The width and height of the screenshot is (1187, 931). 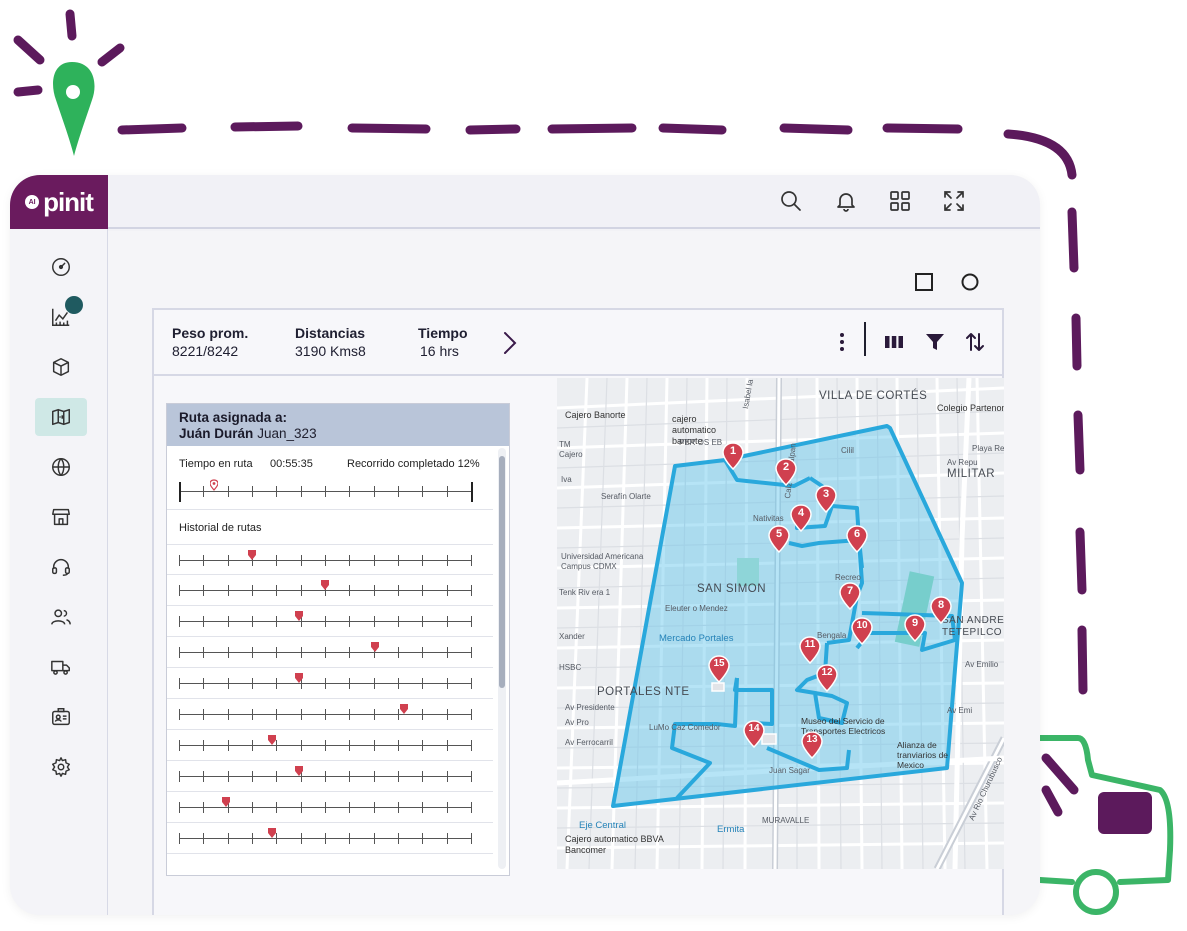 What do you see at coordinates (970, 282) in the screenshot?
I see `circle-icon` at bounding box center [970, 282].